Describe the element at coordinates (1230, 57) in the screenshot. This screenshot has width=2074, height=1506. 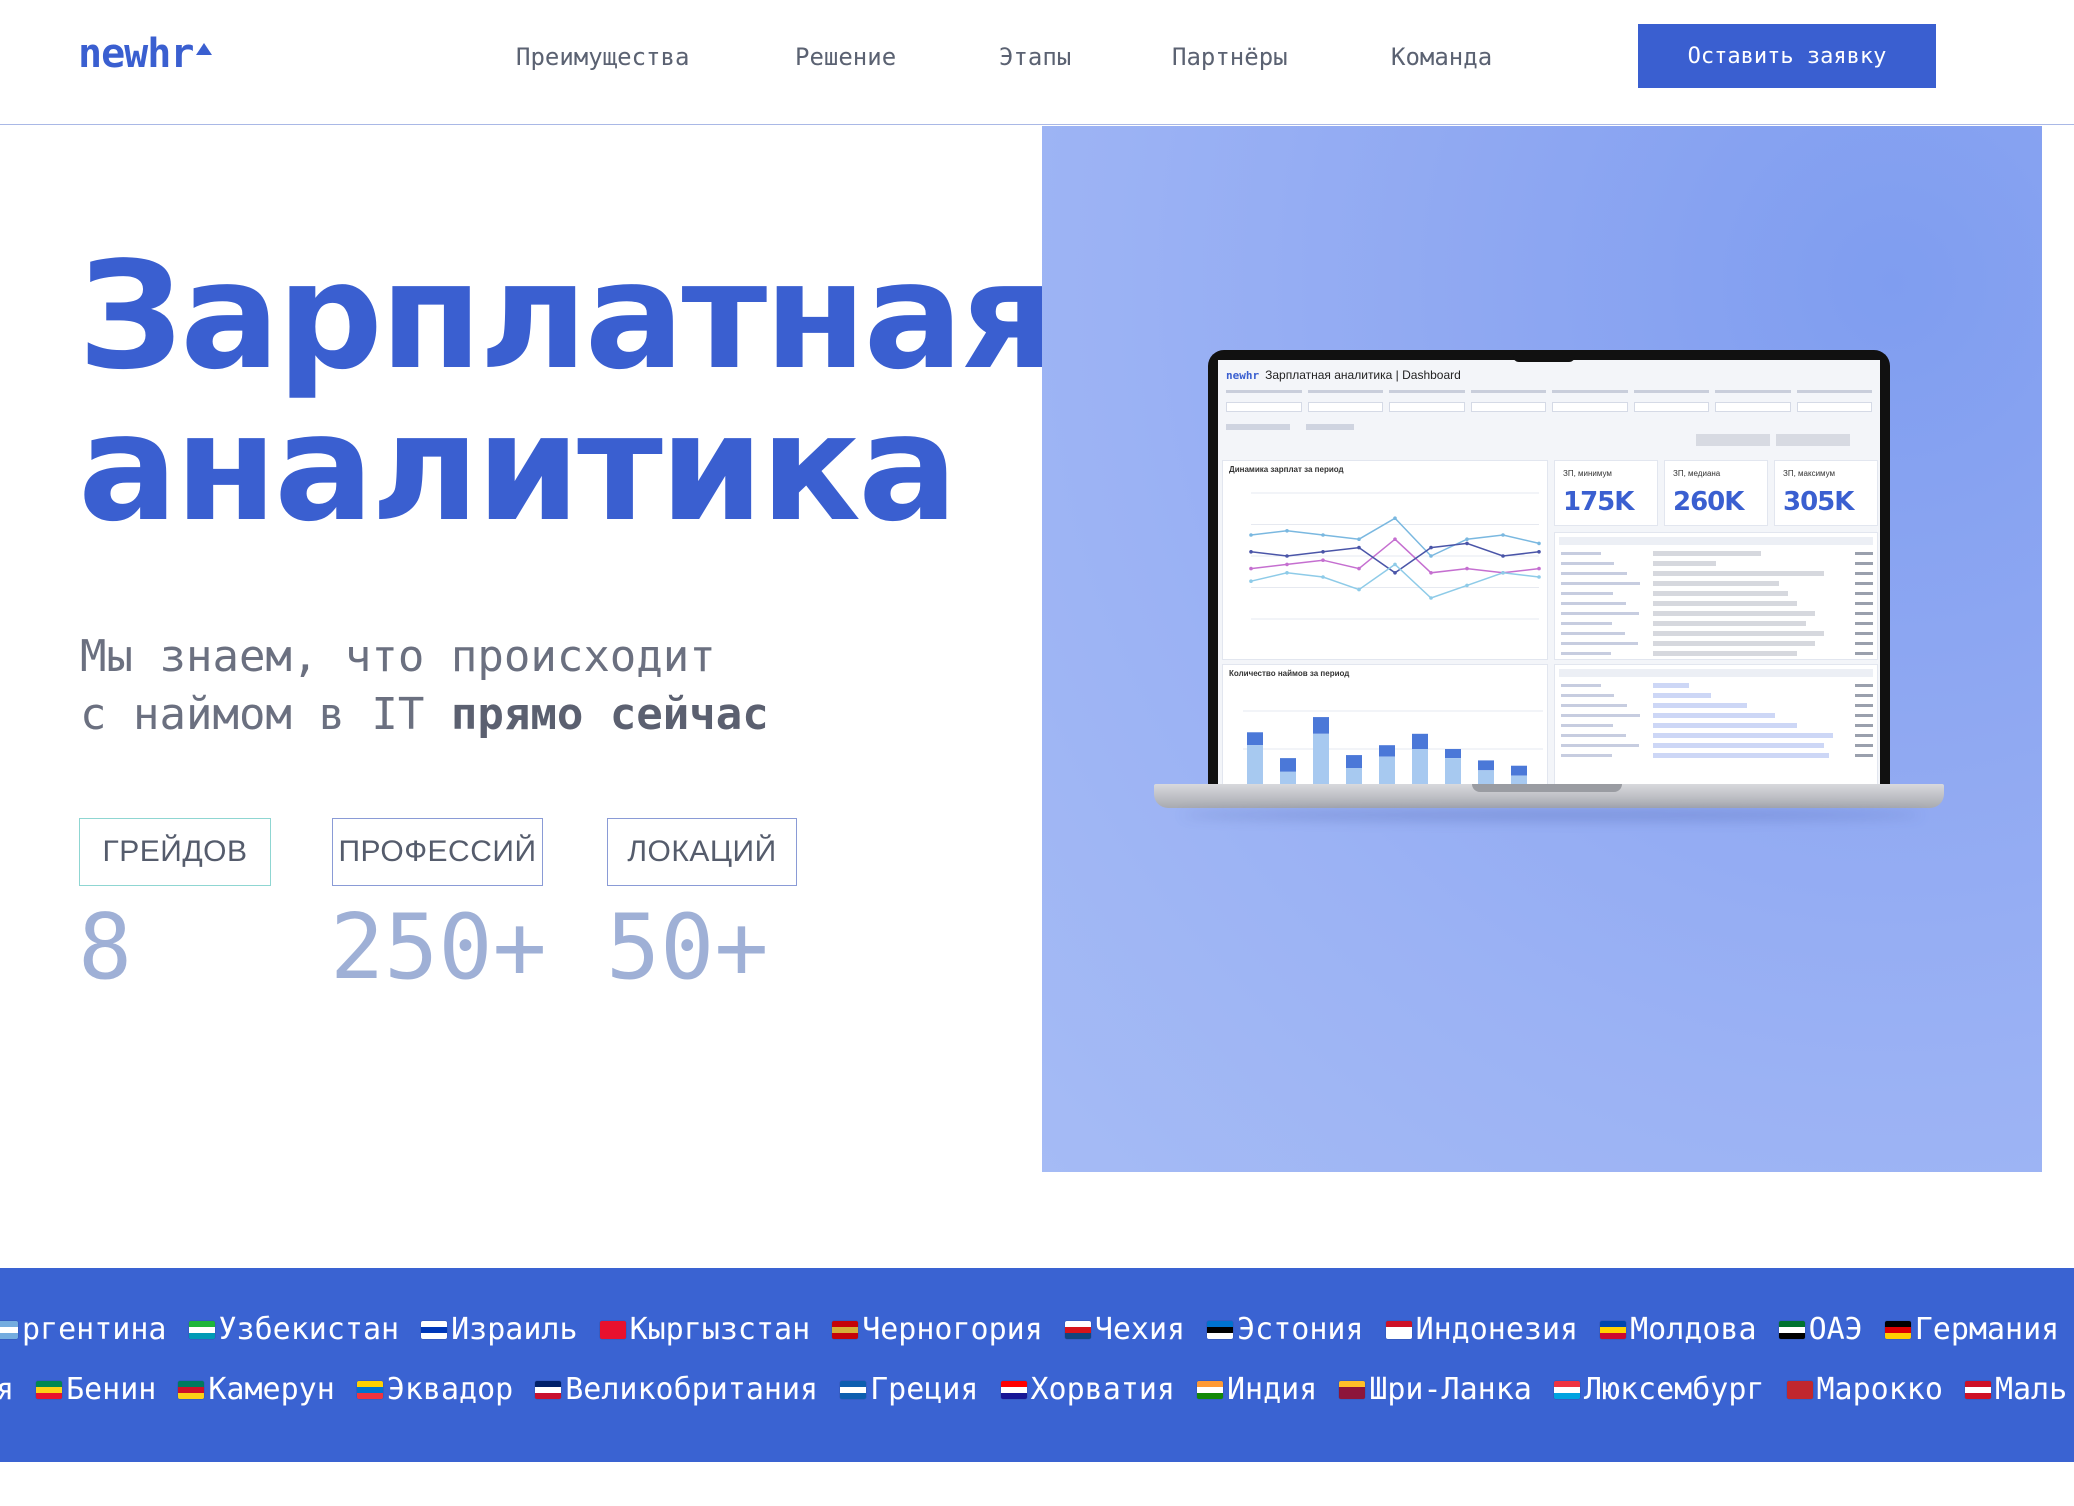
I see `nav-partners: Партнёры` at that location.